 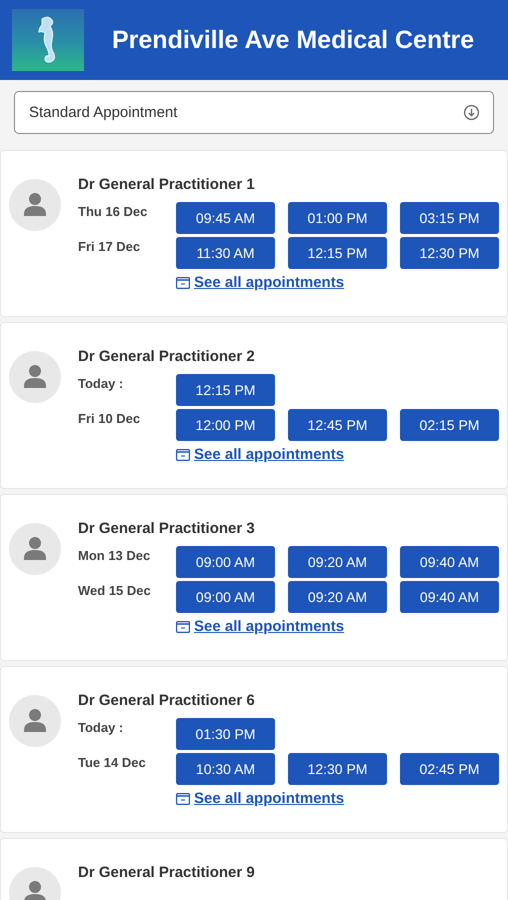 What do you see at coordinates (337, 218) in the screenshot?
I see `time-slot-button: 01:00 PM` at bounding box center [337, 218].